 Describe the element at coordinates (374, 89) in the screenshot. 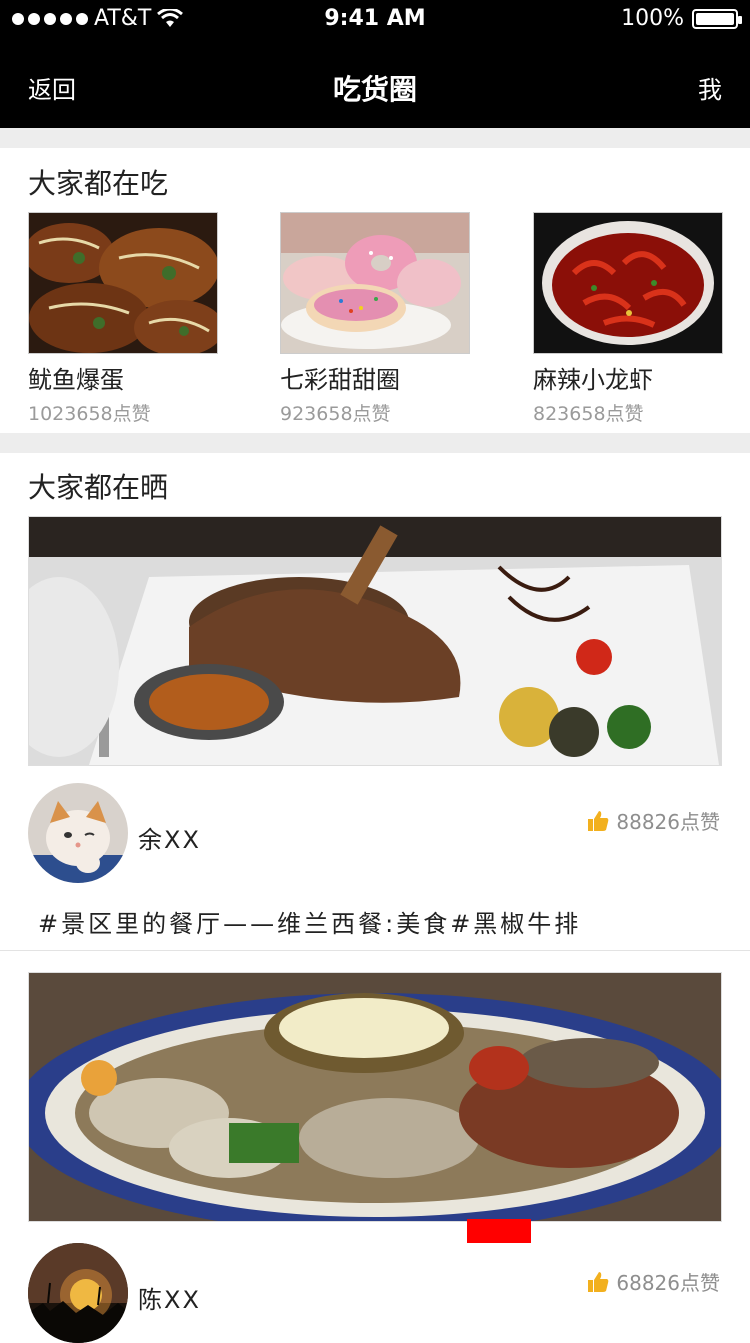

I see `page-title: 吃货圈` at that location.